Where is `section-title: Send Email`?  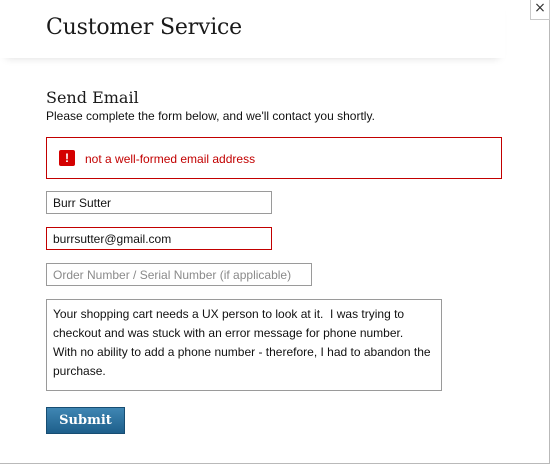 section-title: Send Email is located at coordinates (92, 97).